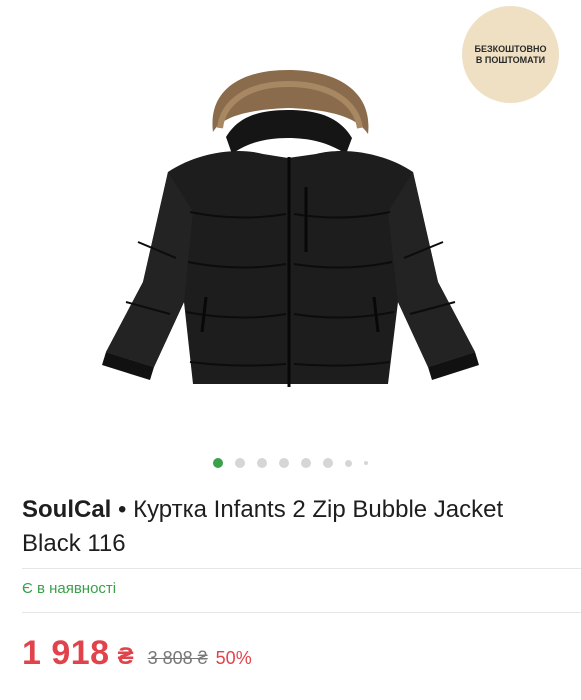 The width and height of the screenshot is (581, 700). Describe the element at coordinates (510, 48) in the screenshot. I see `badge-line1: БЕЗКОШТОВНО` at that location.